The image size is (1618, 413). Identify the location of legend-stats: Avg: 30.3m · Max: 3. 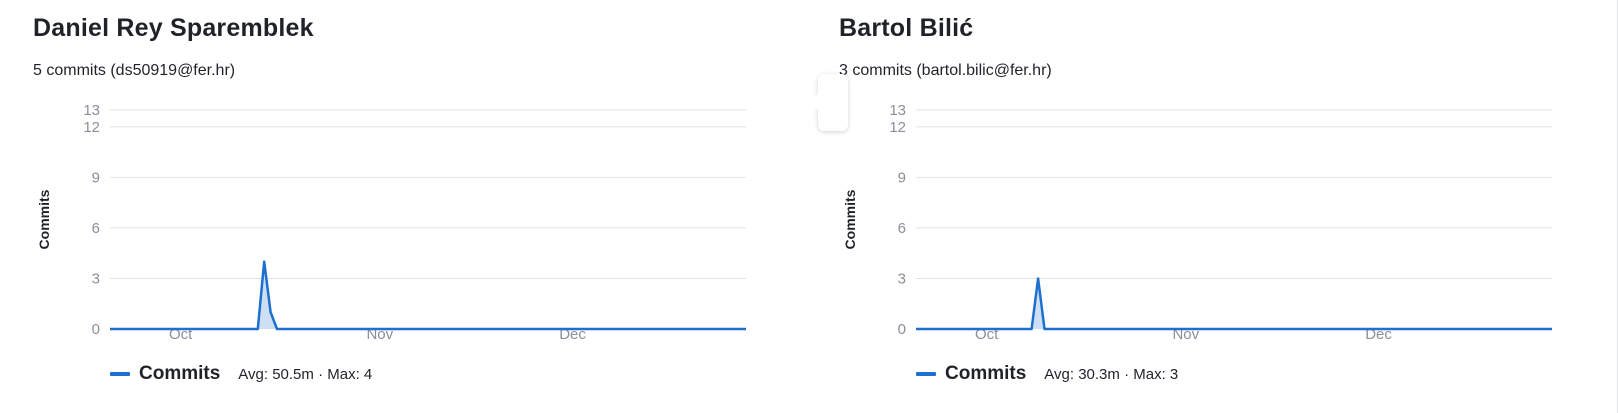
(1111, 374).